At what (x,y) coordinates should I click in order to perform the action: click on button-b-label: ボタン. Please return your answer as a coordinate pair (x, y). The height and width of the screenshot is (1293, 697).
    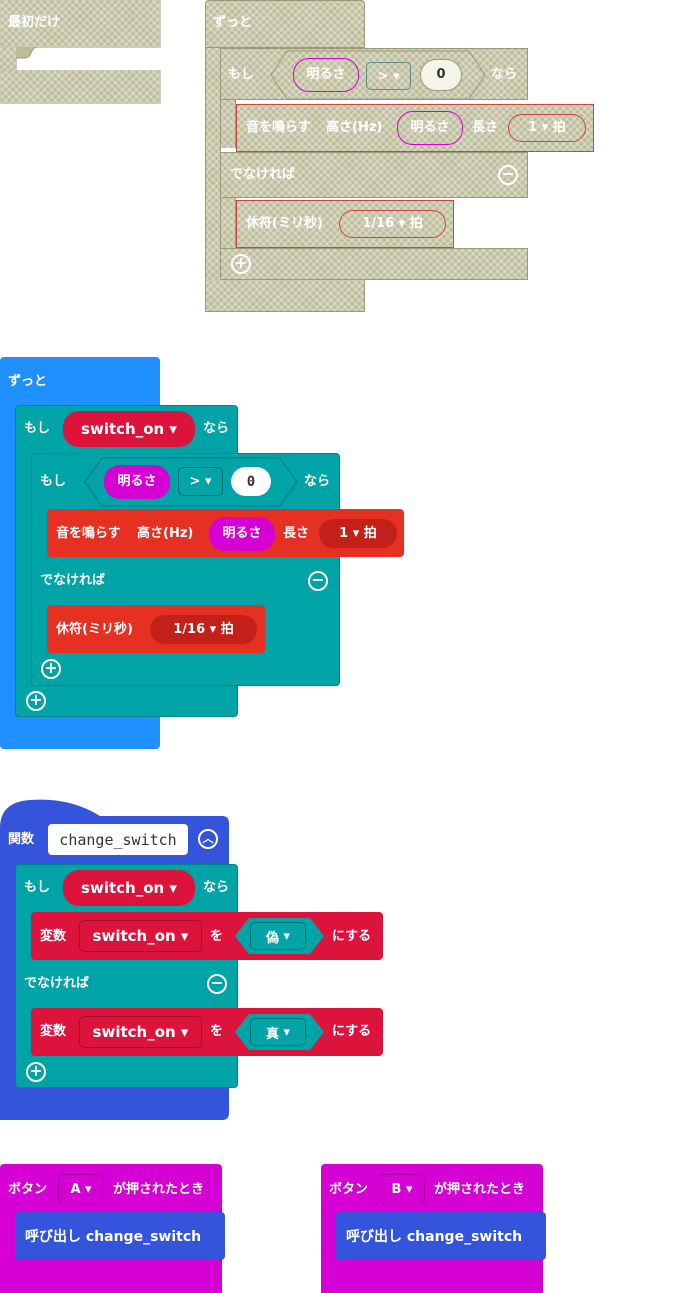
    Looking at the image, I should click on (349, 1189).